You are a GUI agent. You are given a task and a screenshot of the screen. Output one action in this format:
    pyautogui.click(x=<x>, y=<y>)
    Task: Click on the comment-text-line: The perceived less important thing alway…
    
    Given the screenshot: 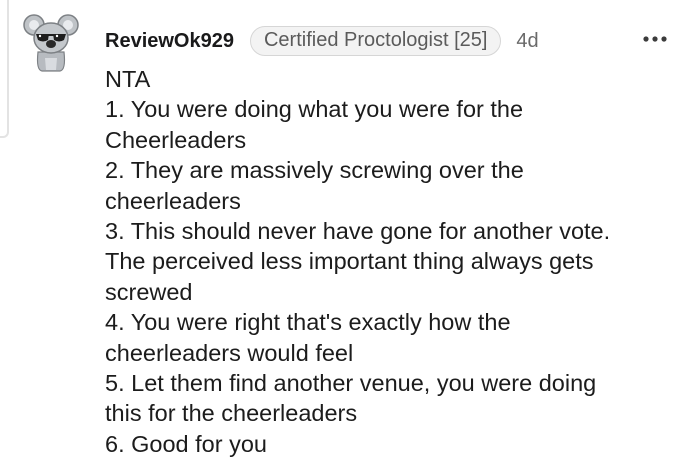 What is the action you would take?
    pyautogui.click(x=349, y=261)
    